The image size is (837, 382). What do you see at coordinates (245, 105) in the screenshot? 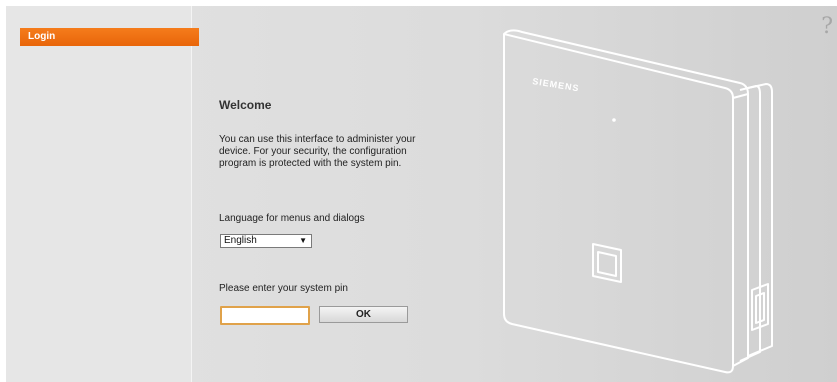
I see `page-title: Welcome` at bounding box center [245, 105].